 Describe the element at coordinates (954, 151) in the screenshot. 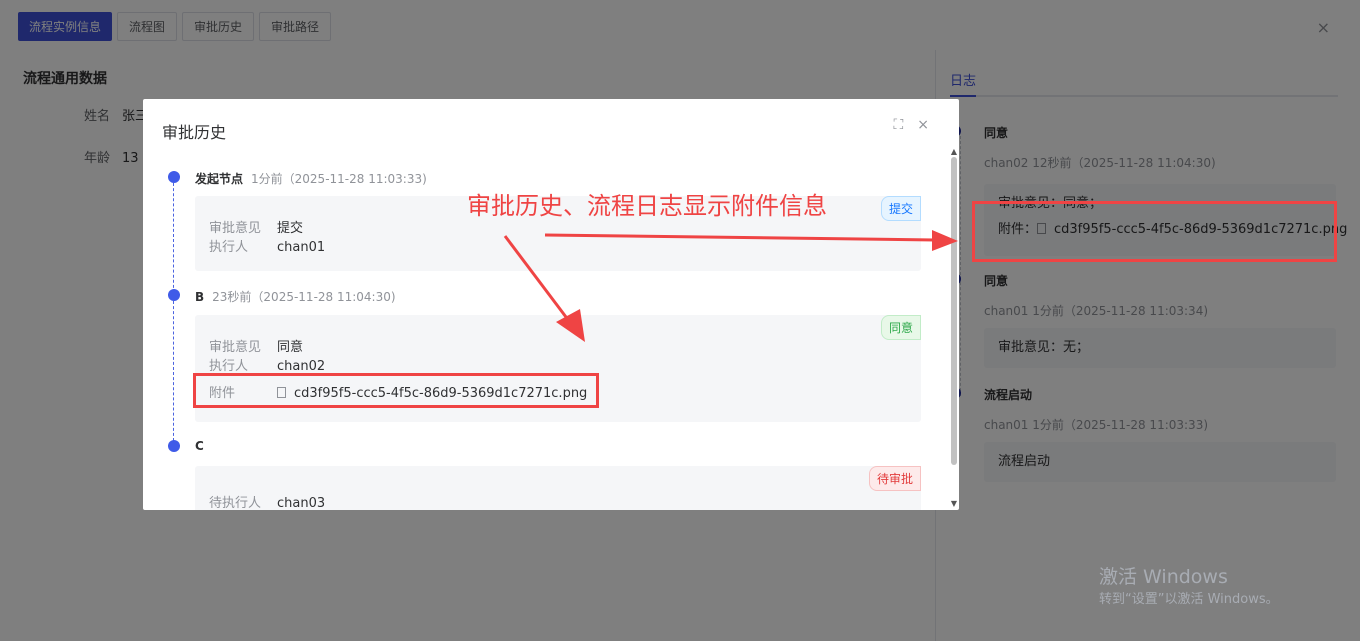

I see `scroll-up-icon: ▲` at that location.